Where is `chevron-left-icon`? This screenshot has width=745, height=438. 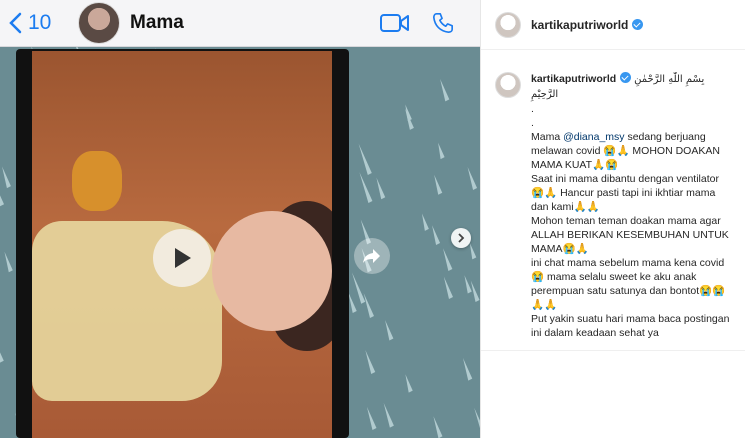
chevron-left-icon is located at coordinates (15, 23).